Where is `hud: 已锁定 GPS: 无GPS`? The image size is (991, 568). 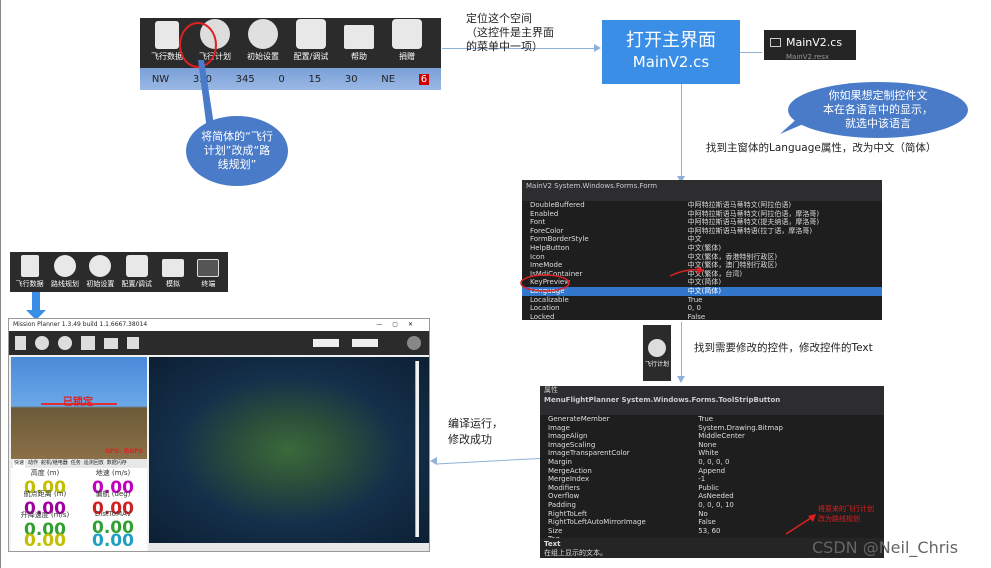
hud: 已锁定 GPS: 无GPS is located at coordinates (79, 408).